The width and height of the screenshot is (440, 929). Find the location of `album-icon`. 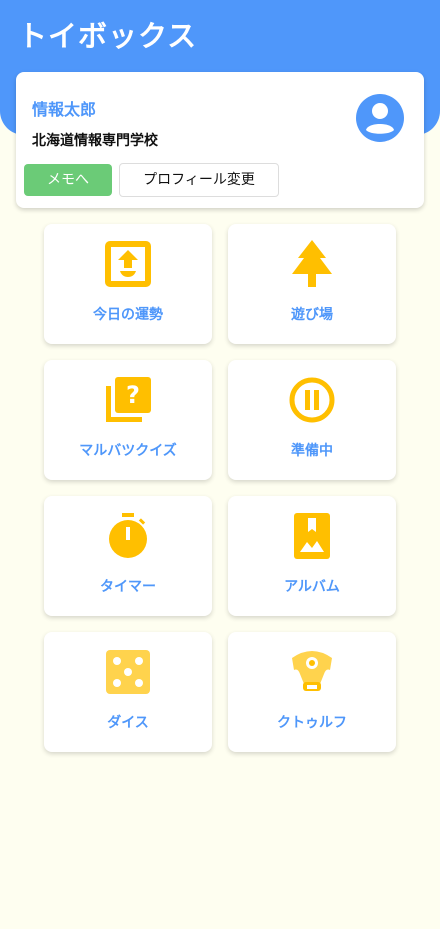

album-icon is located at coordinates (312, 536).